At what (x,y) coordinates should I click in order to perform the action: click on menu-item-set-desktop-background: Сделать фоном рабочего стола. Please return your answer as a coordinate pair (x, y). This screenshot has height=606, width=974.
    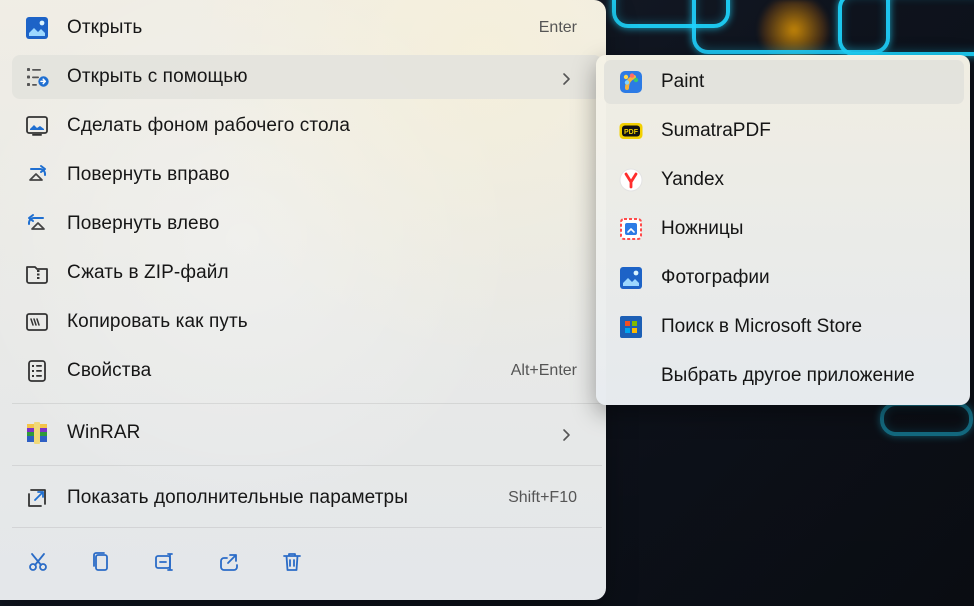
    Looking at the image, I should click on (307, 126).